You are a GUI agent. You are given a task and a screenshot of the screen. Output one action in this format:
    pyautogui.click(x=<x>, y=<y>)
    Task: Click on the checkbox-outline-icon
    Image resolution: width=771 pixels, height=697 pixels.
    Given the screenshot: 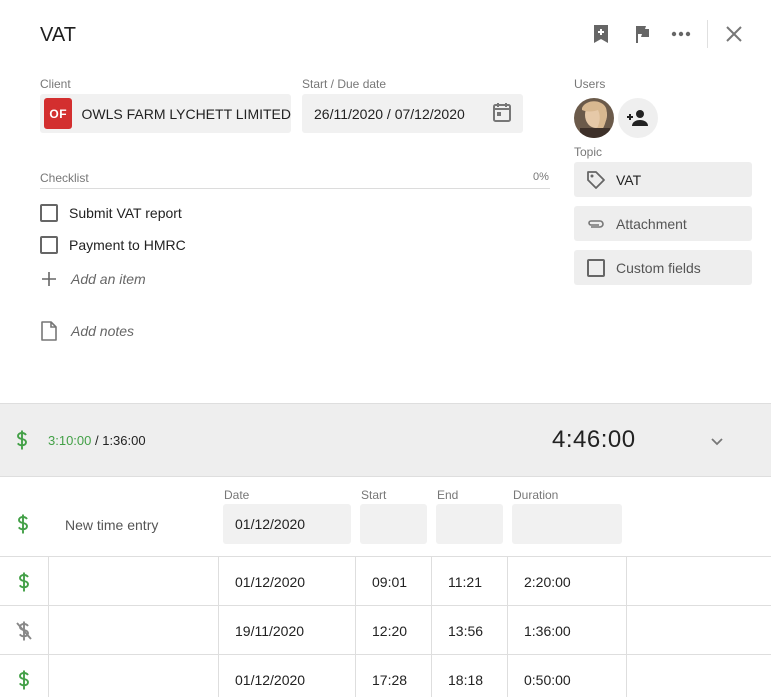 What is the action you would take?
    pyautogui.click(x=596, y=267)
    